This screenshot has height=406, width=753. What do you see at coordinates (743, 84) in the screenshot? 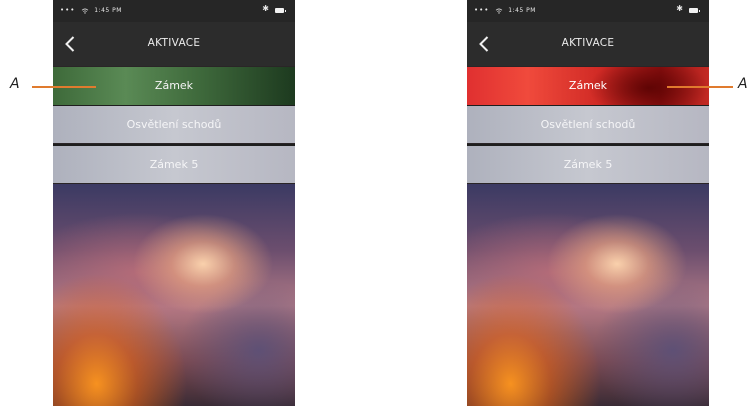
I see `callout-label-right: A` at bounding box center [743, 84].